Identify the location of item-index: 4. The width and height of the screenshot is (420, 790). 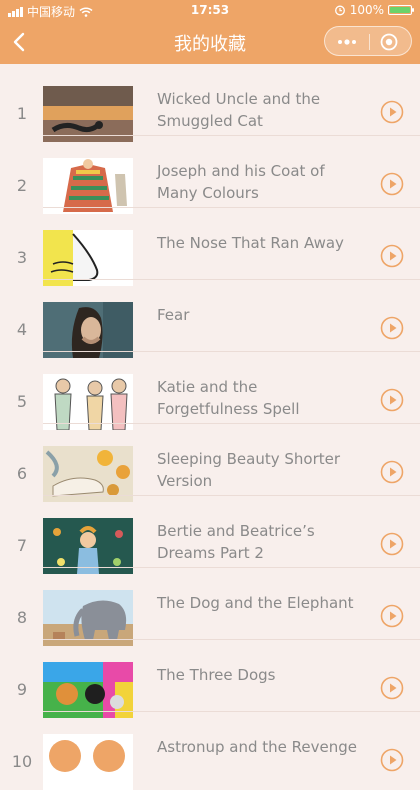
(22, 329).